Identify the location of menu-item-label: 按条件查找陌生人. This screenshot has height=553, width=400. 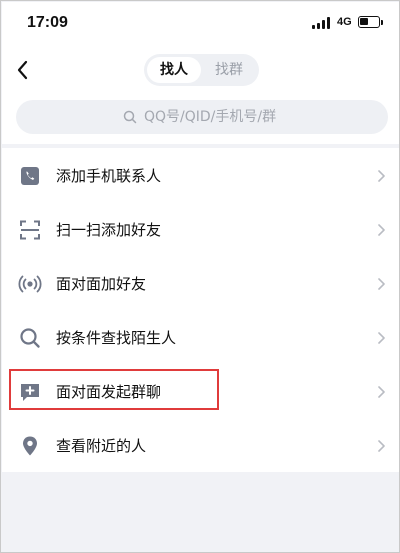
(116, 338).